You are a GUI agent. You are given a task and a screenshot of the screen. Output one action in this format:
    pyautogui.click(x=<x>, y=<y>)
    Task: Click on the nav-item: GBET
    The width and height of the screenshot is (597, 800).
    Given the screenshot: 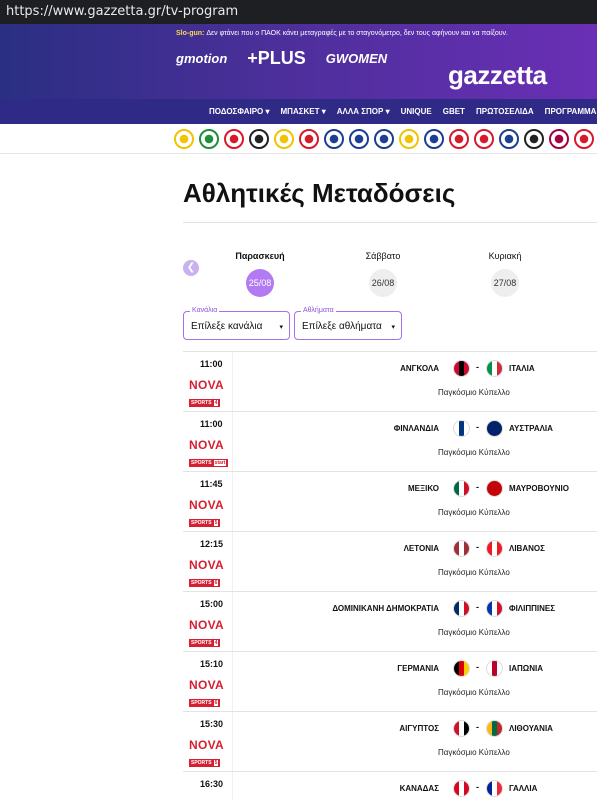 What is the action you would take?
    pyautogui.click(x=454, y=111)
    